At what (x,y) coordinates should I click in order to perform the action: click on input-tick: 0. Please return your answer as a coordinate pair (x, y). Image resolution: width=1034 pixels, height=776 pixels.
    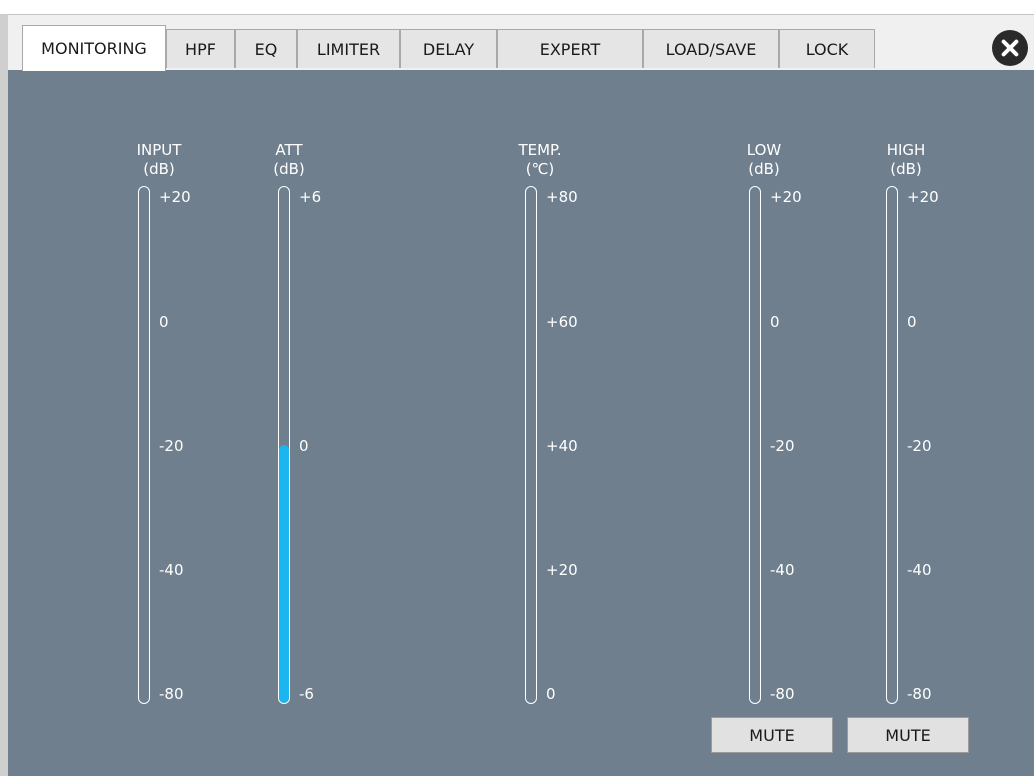
    Looking at the image, I should click on (164, 322).